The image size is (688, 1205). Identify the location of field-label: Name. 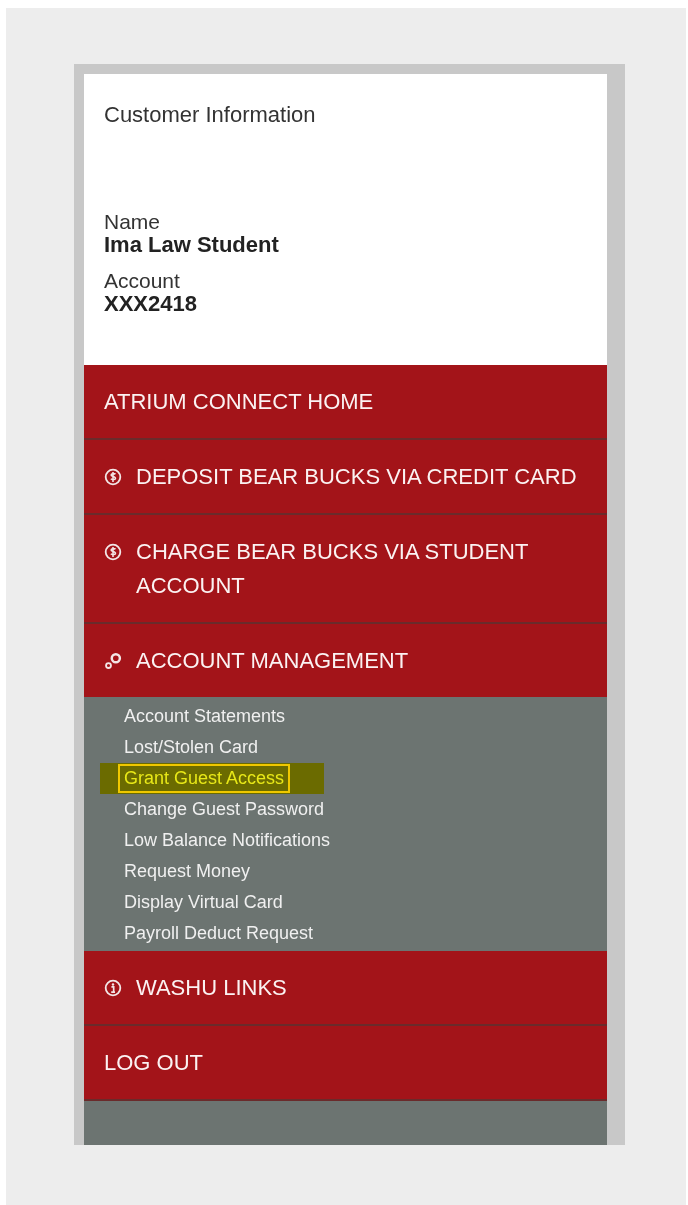
(133, 221).